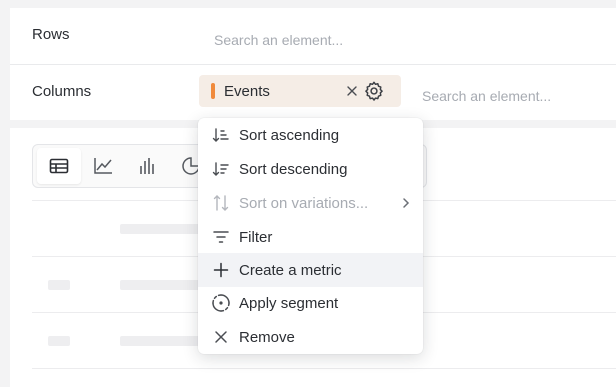 This screenshot has width=616, height=387. I want to click on rows-divider, so click(313, 64).